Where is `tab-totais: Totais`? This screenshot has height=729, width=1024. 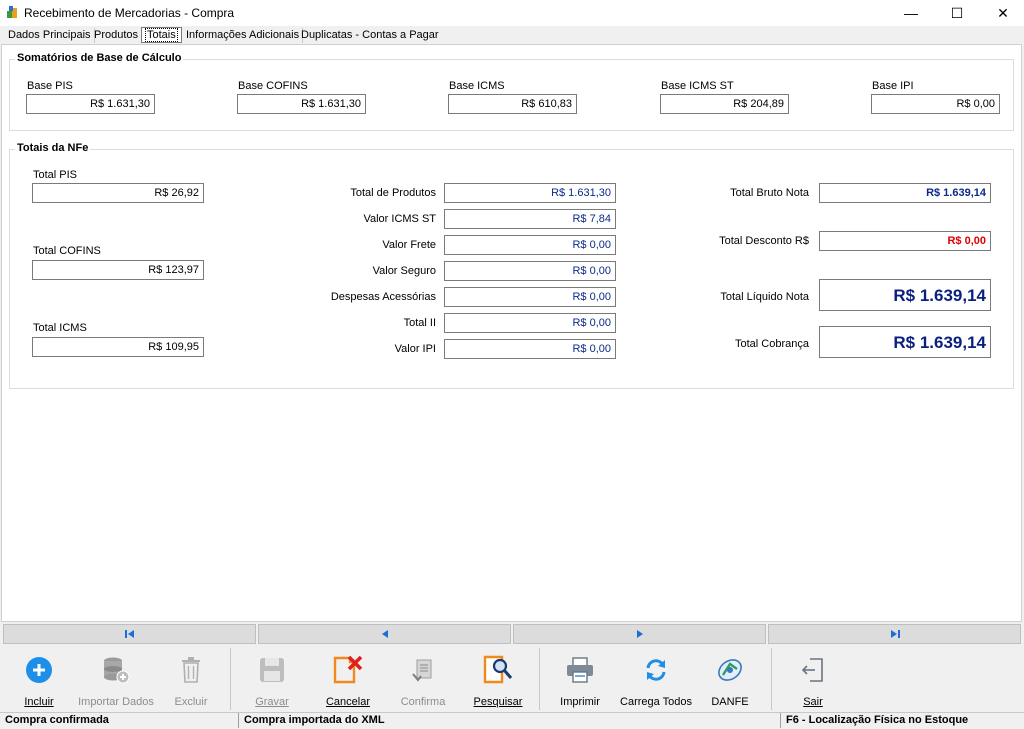 tab-totais: Totais is located at coordinates (161, 35).